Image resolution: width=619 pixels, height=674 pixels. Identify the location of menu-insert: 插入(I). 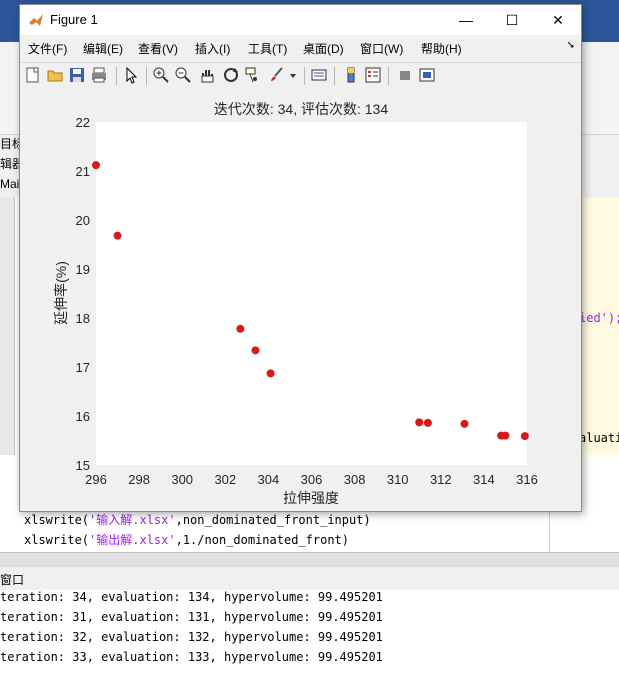
(212, 48).